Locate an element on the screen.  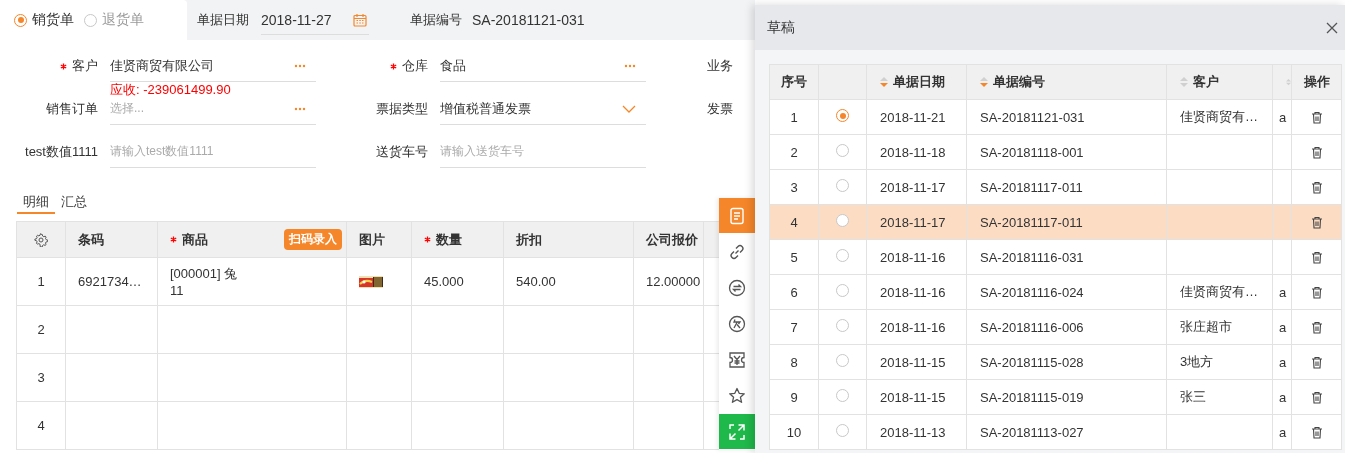
input-field: 食品 is located at coordinates (543, 66).